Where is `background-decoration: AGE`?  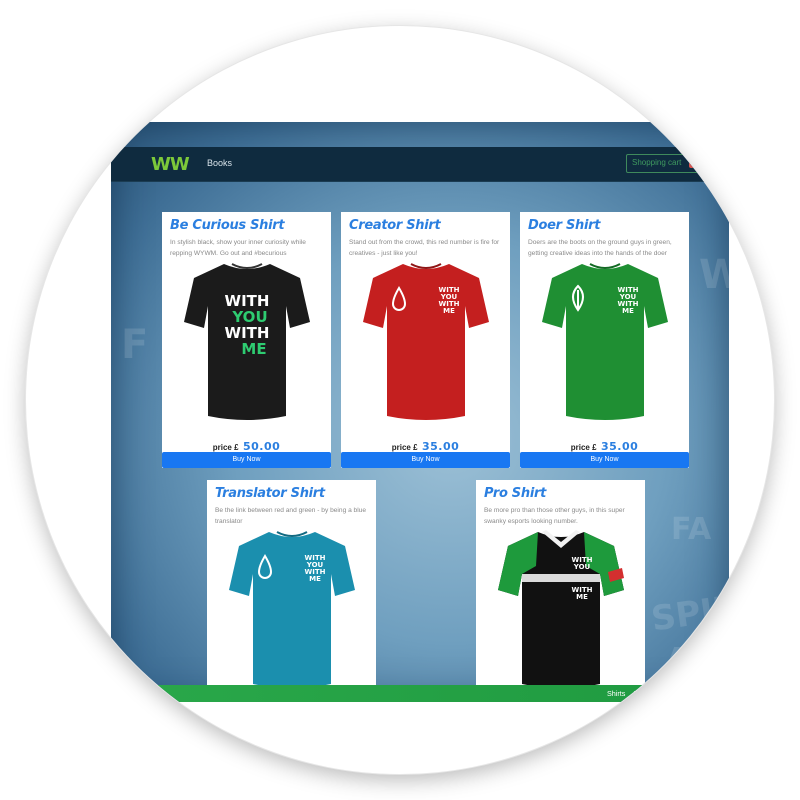
background-decoration: AGE is located at coordinates (697, 659).